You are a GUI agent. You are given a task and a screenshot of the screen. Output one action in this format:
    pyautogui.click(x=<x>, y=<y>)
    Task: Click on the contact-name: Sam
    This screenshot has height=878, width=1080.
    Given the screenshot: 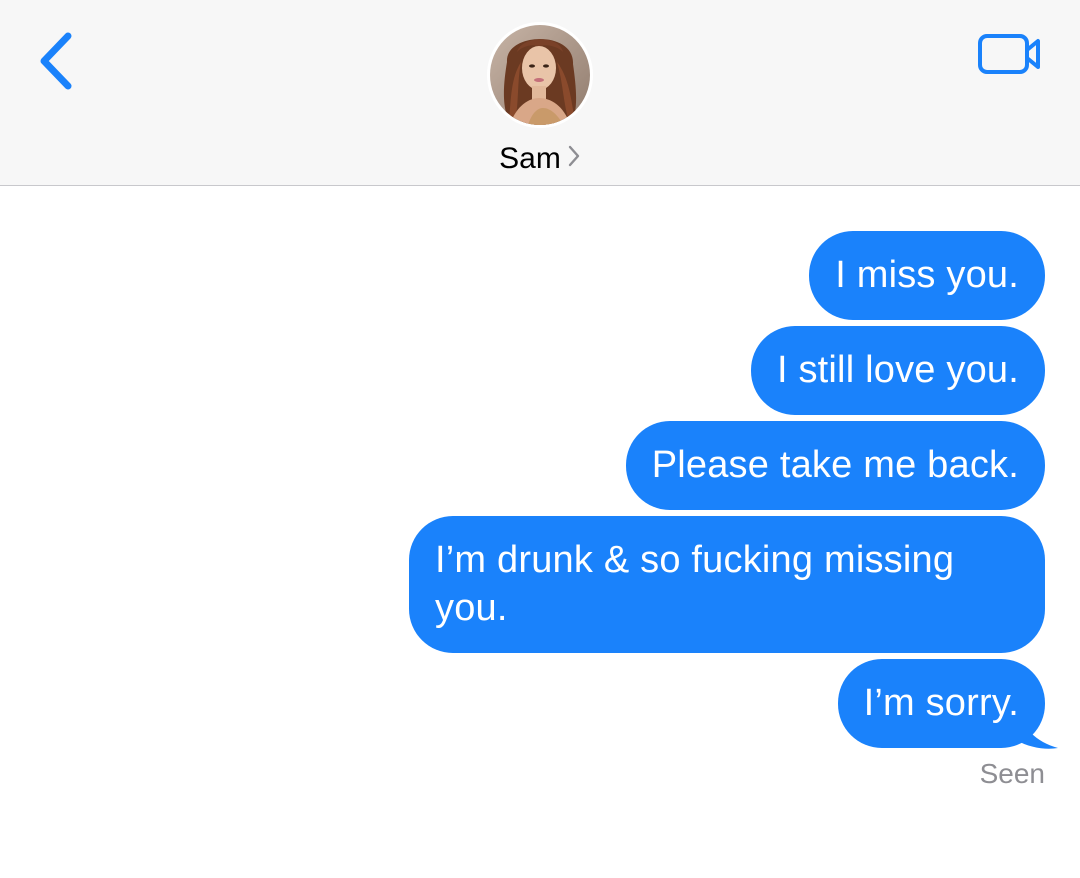 What is the action you would take?
    pyautogui.click(x=530, y=159)
    